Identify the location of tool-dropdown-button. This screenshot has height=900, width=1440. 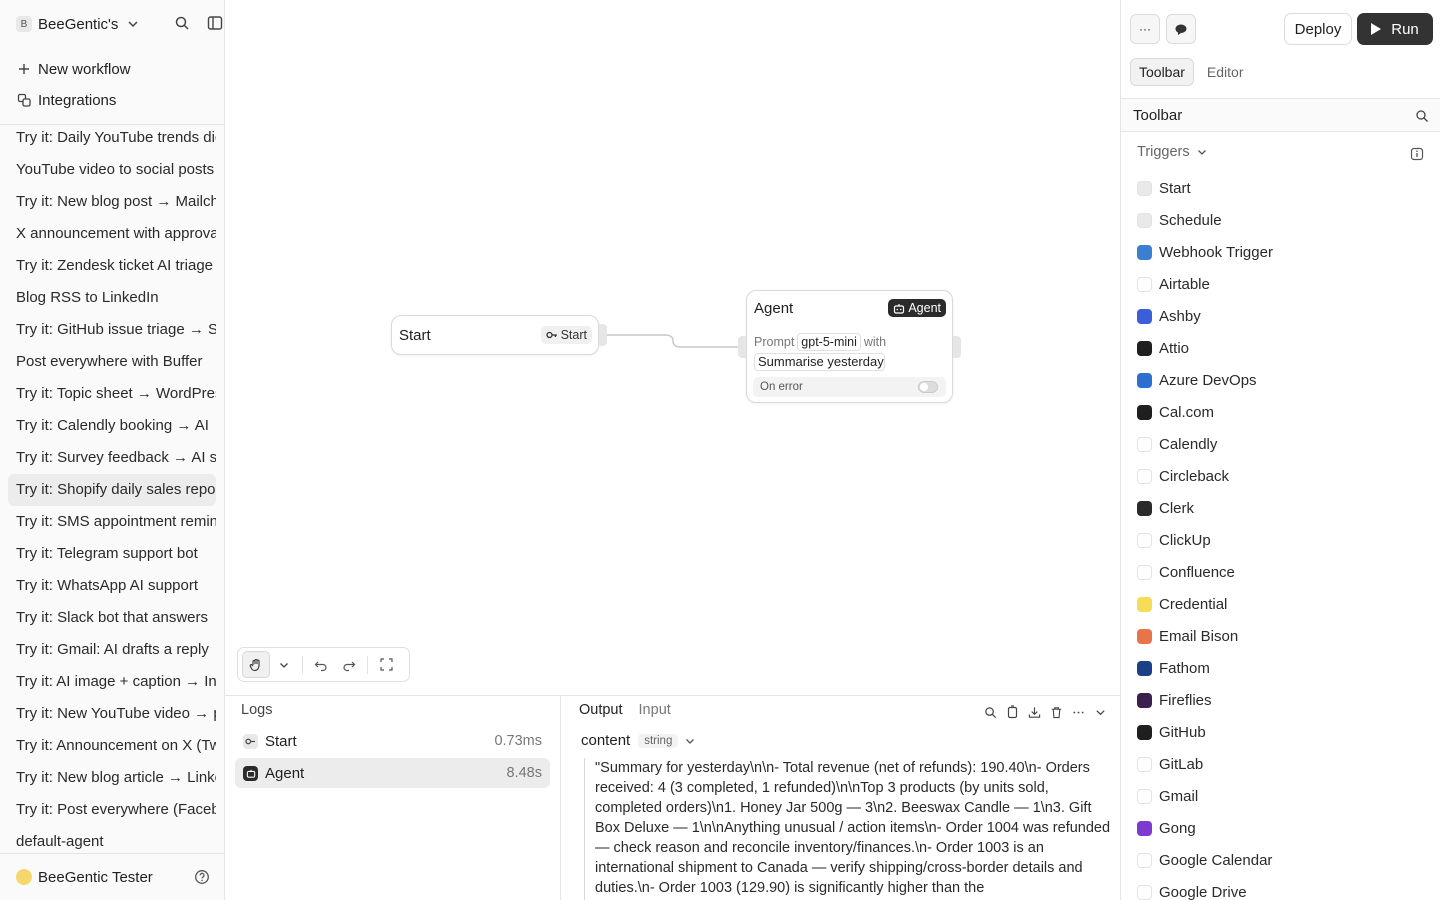
(284, 664).